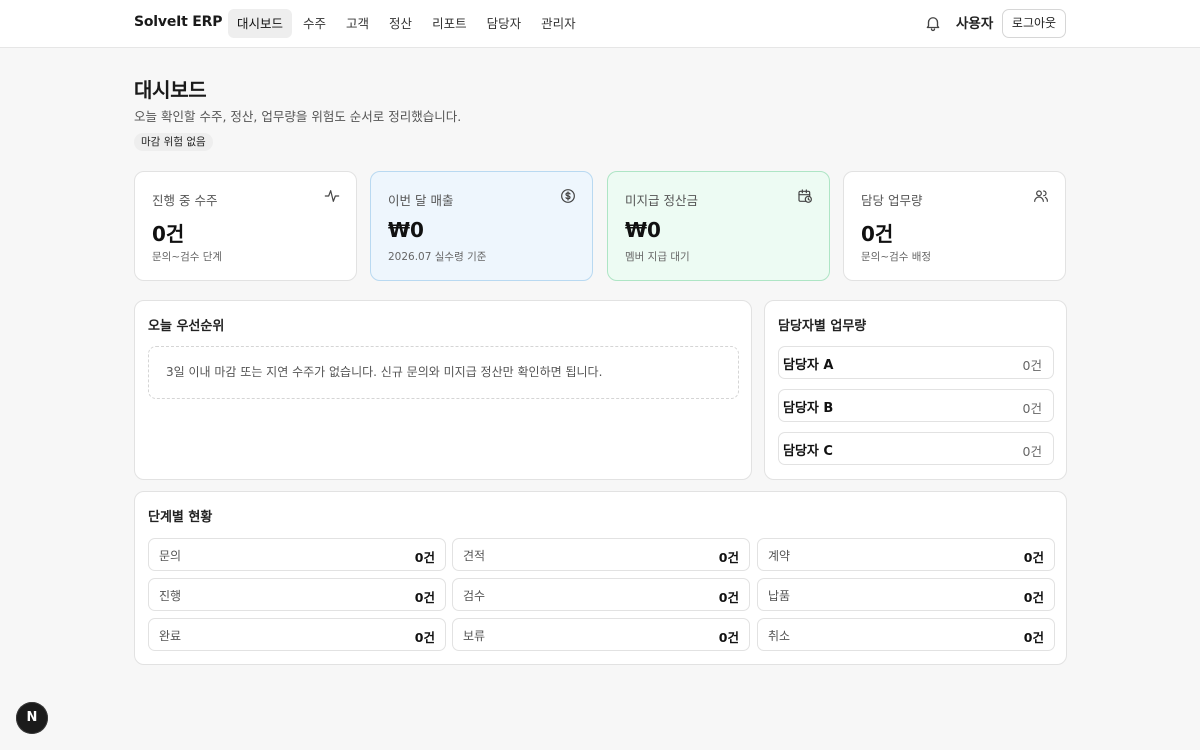 Image resolution: width=1200 pixels, height=750 pixels. Describe the element at coordinates (661, 200) in the screenshot. I see `stat-label: 미지급 정산금` at that location.